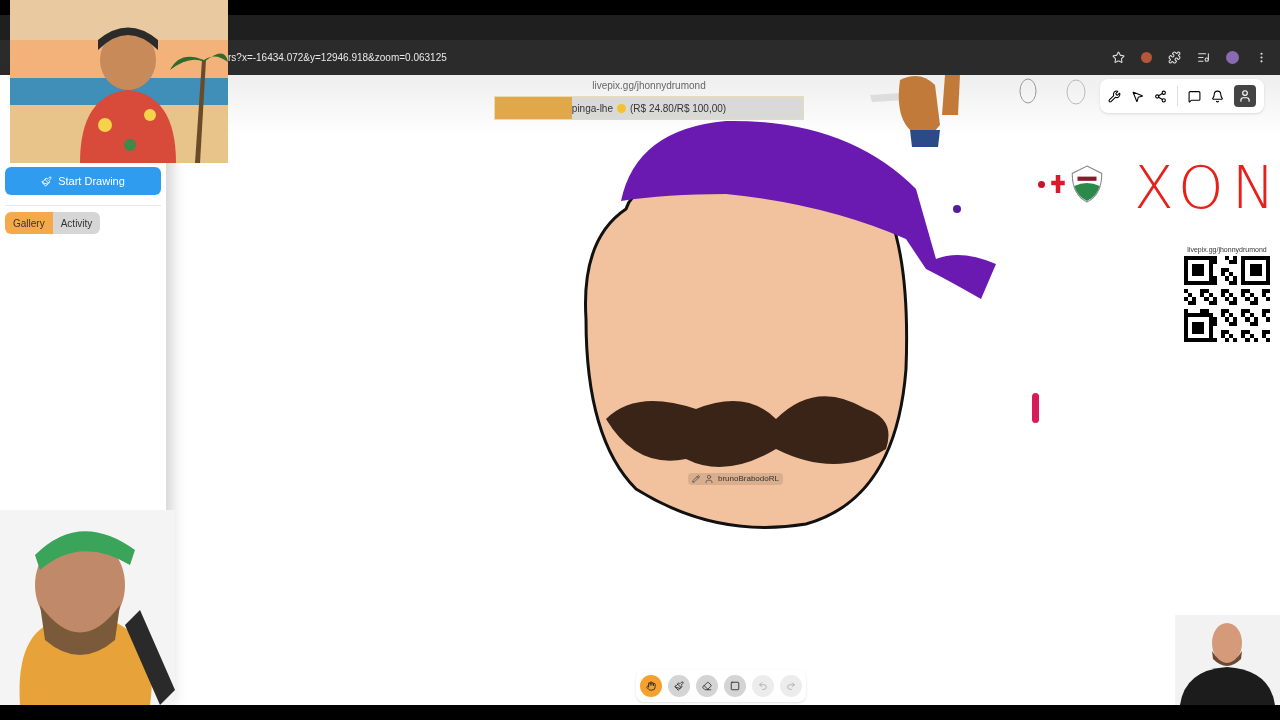 Image resolution: width=1280 pixels, height=720 pixels. Describe the element at coordinates (1203, 57) in the screenshot. I see `media-icon` at that location.